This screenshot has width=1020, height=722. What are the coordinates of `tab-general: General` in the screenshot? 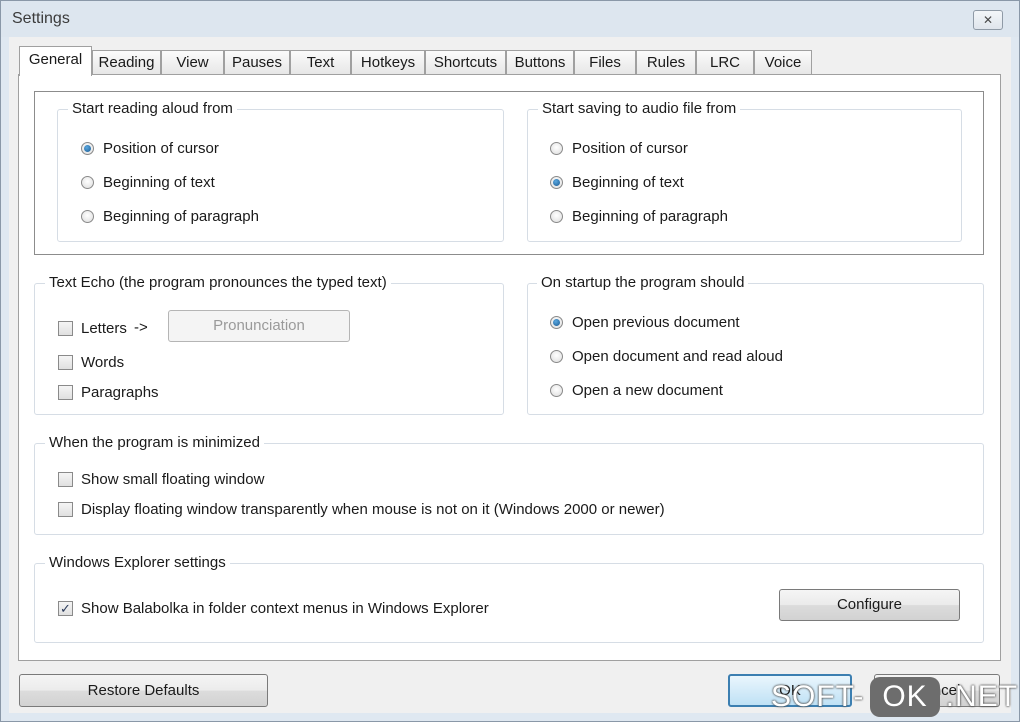 It's located at (55, 61).